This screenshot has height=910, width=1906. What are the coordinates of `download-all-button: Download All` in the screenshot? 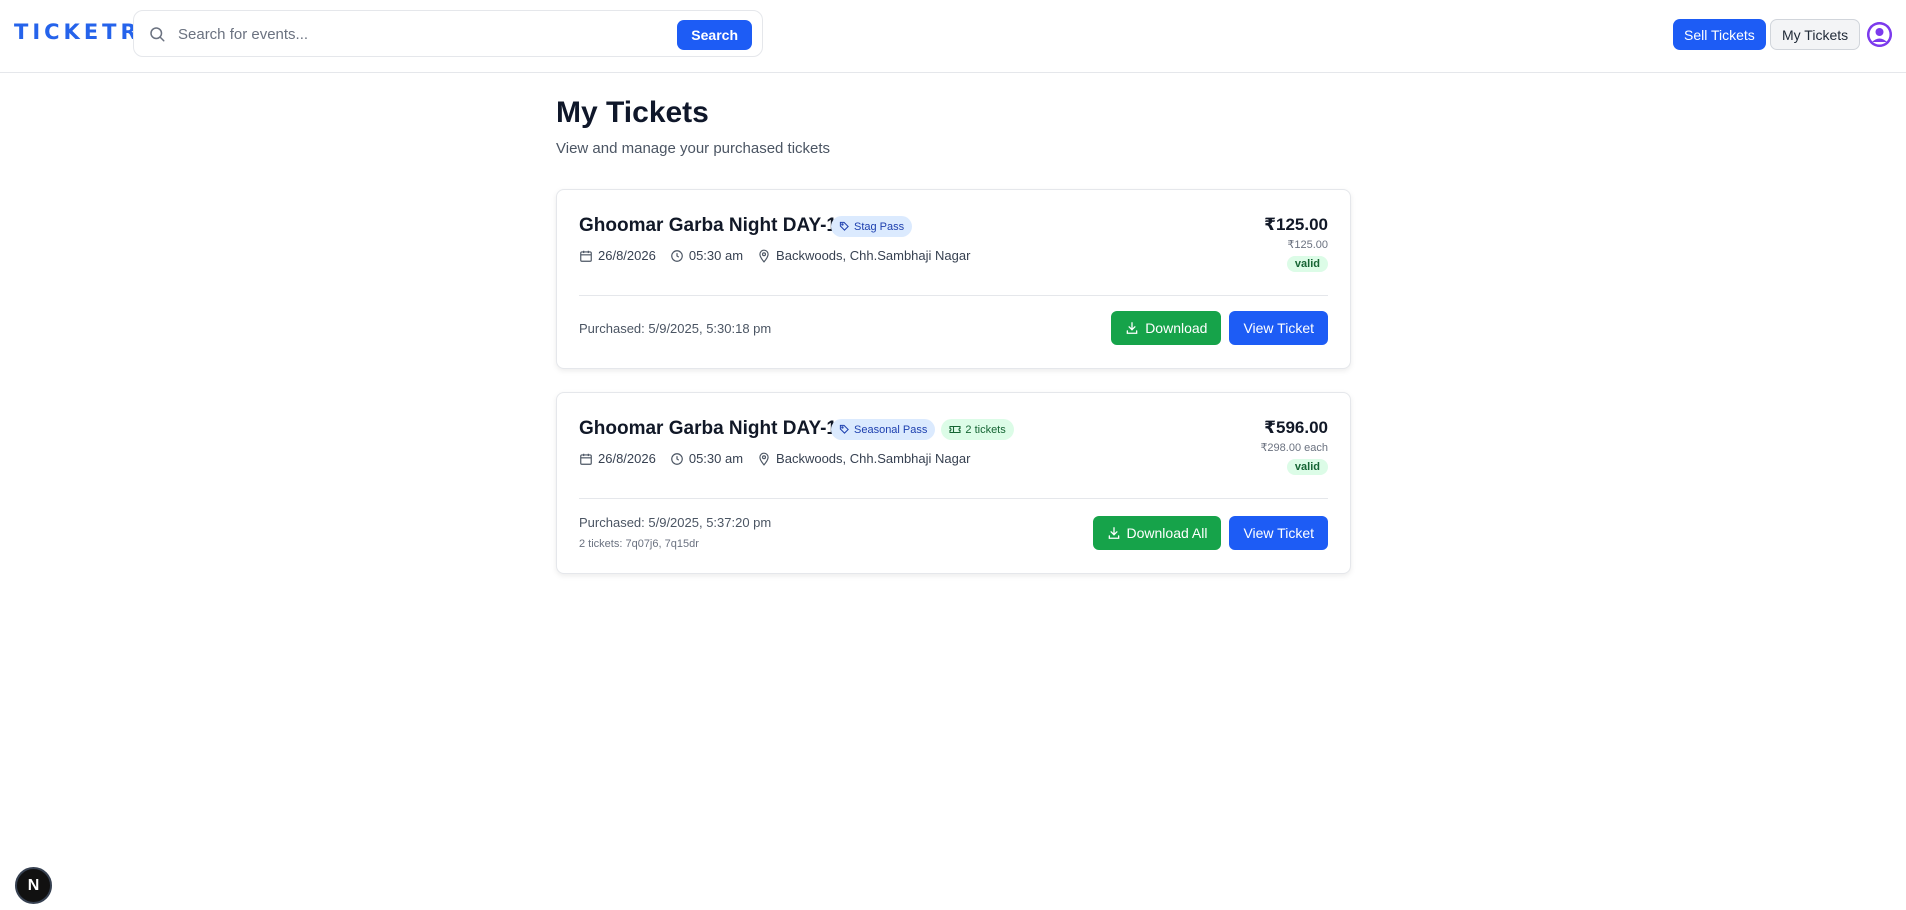 It's located at (1157, 533).